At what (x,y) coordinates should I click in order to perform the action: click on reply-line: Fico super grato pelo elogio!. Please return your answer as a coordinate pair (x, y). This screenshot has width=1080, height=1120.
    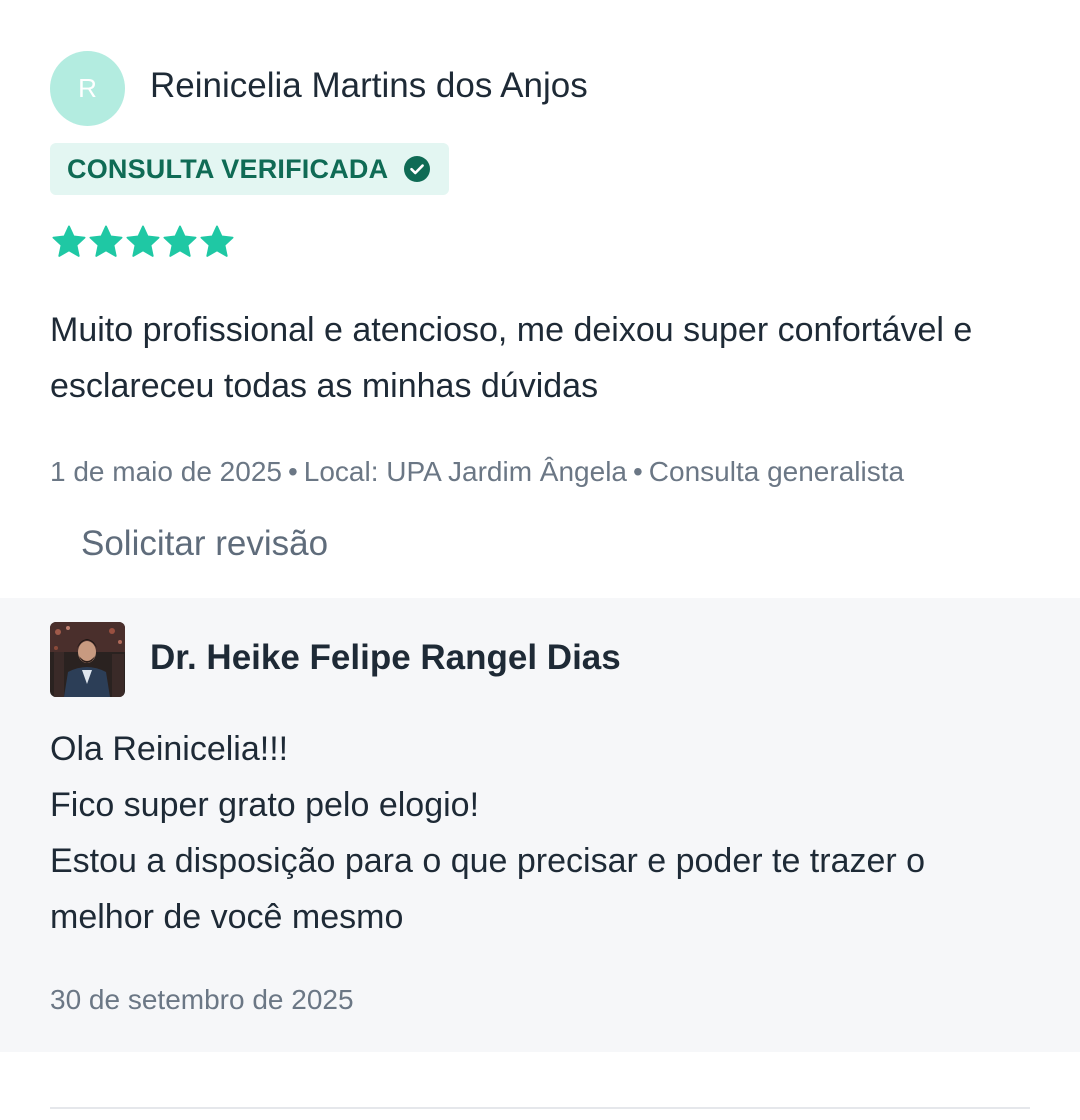
    Looking at the image, I should click on (265, 805).